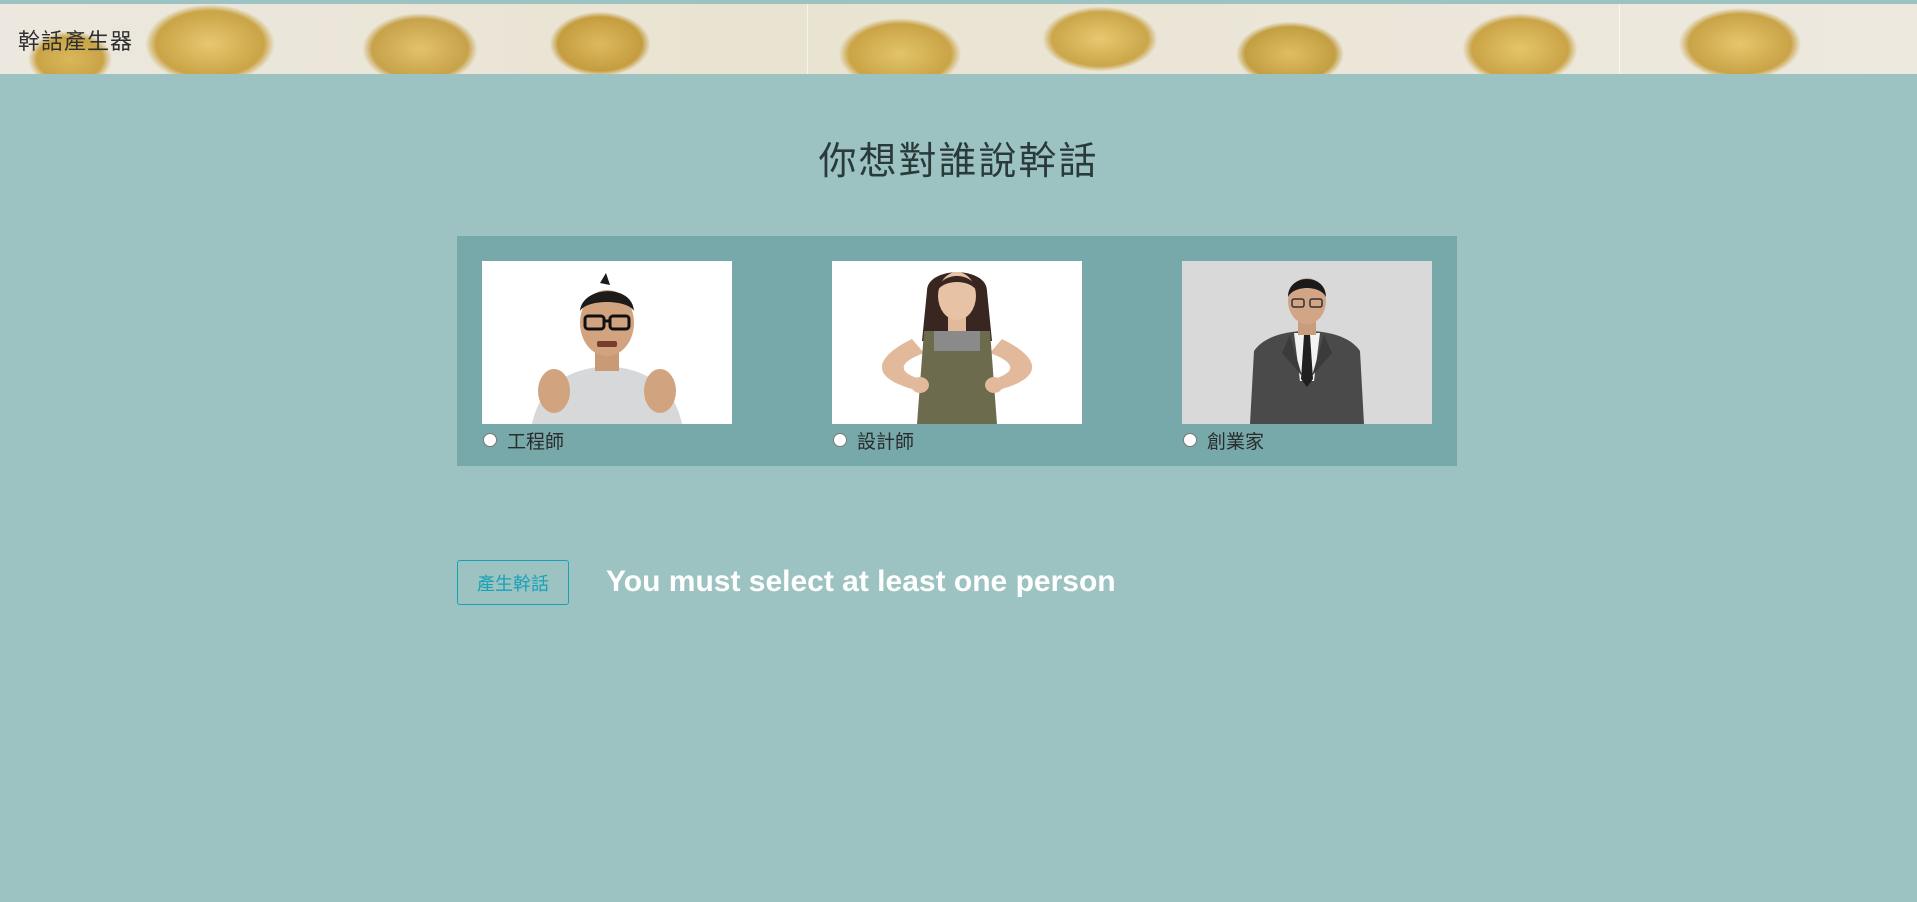 This screenshot has height=902, width=1917. I want to click on engineer-photo, so click(607, 342).